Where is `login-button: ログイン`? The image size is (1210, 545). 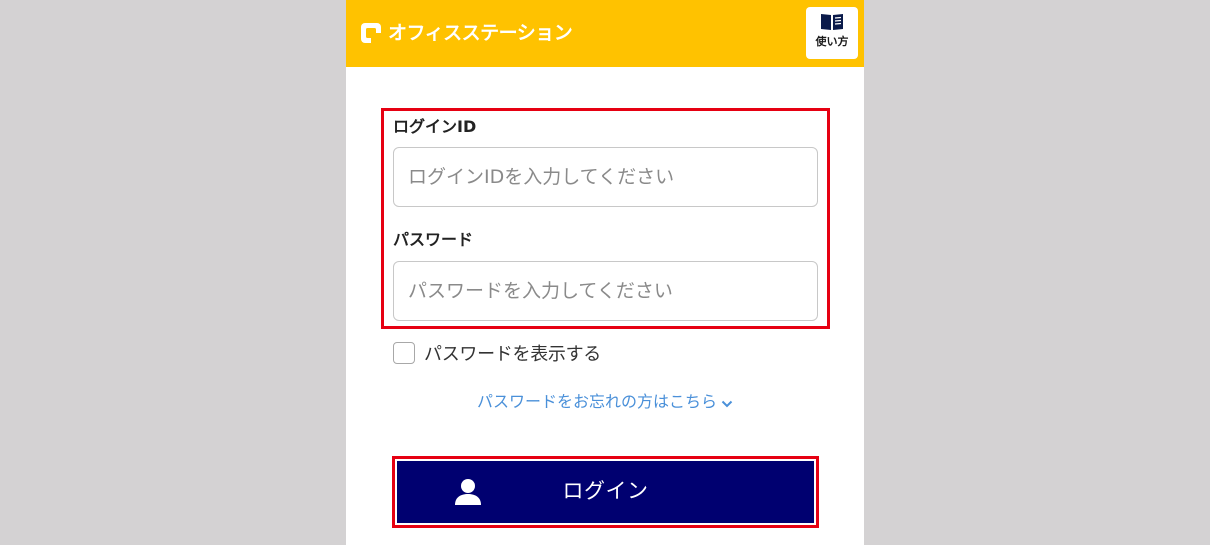 login-button: ログイン is located at coordinates (605, 492).